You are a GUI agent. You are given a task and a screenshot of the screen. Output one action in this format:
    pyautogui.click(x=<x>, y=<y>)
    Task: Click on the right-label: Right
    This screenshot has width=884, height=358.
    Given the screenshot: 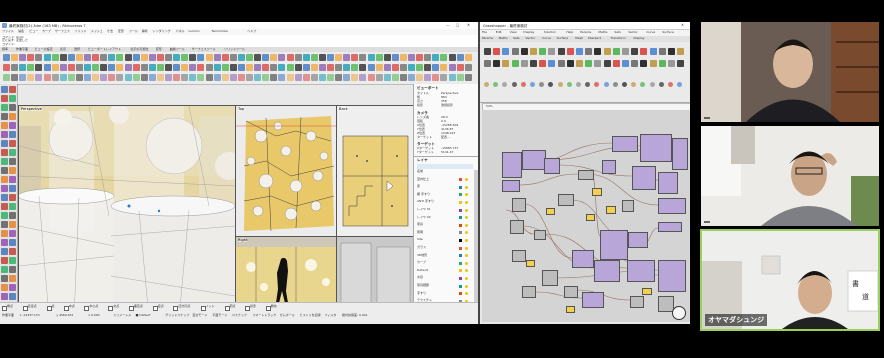 What is the action you would take?
    pyautogui.click(x=243, y=240)
    